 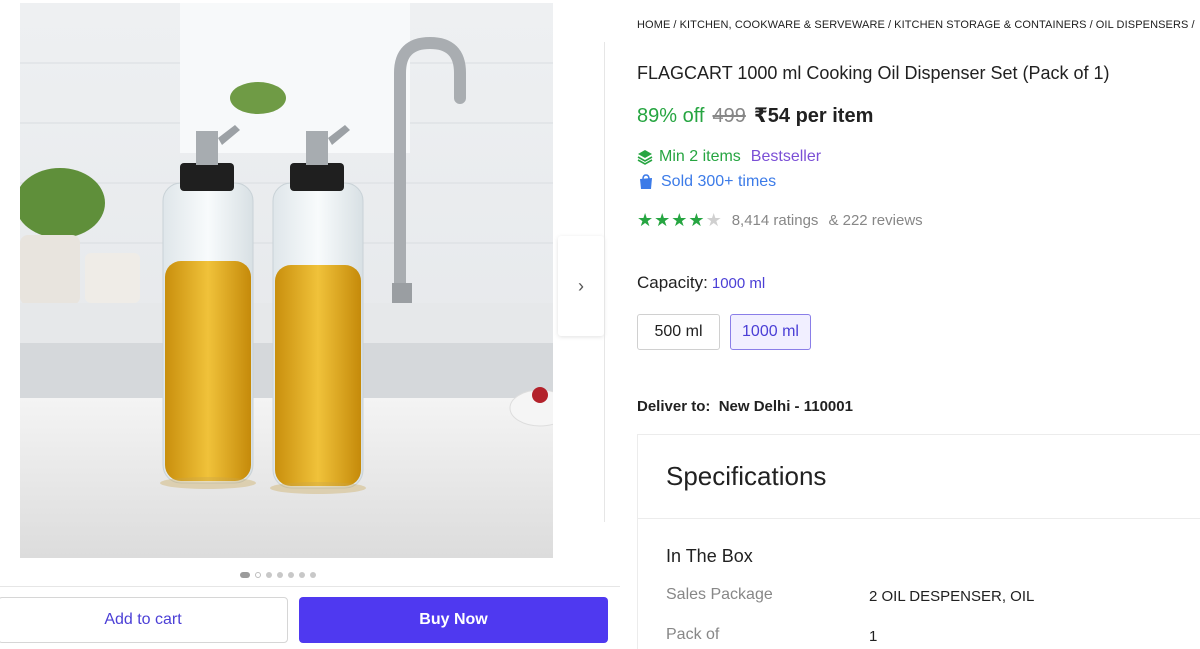 What do you see at coordinates (709, 556) in the screenshot?
I see `in-the-box-heading: In The Box` at bounding box center [709, 556].